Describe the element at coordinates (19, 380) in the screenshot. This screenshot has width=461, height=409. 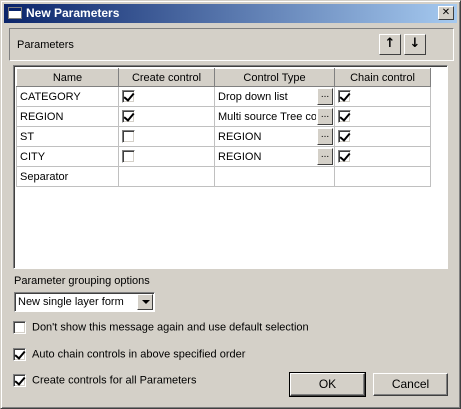
I see `create-all-controls-option-checkbox` at that location.